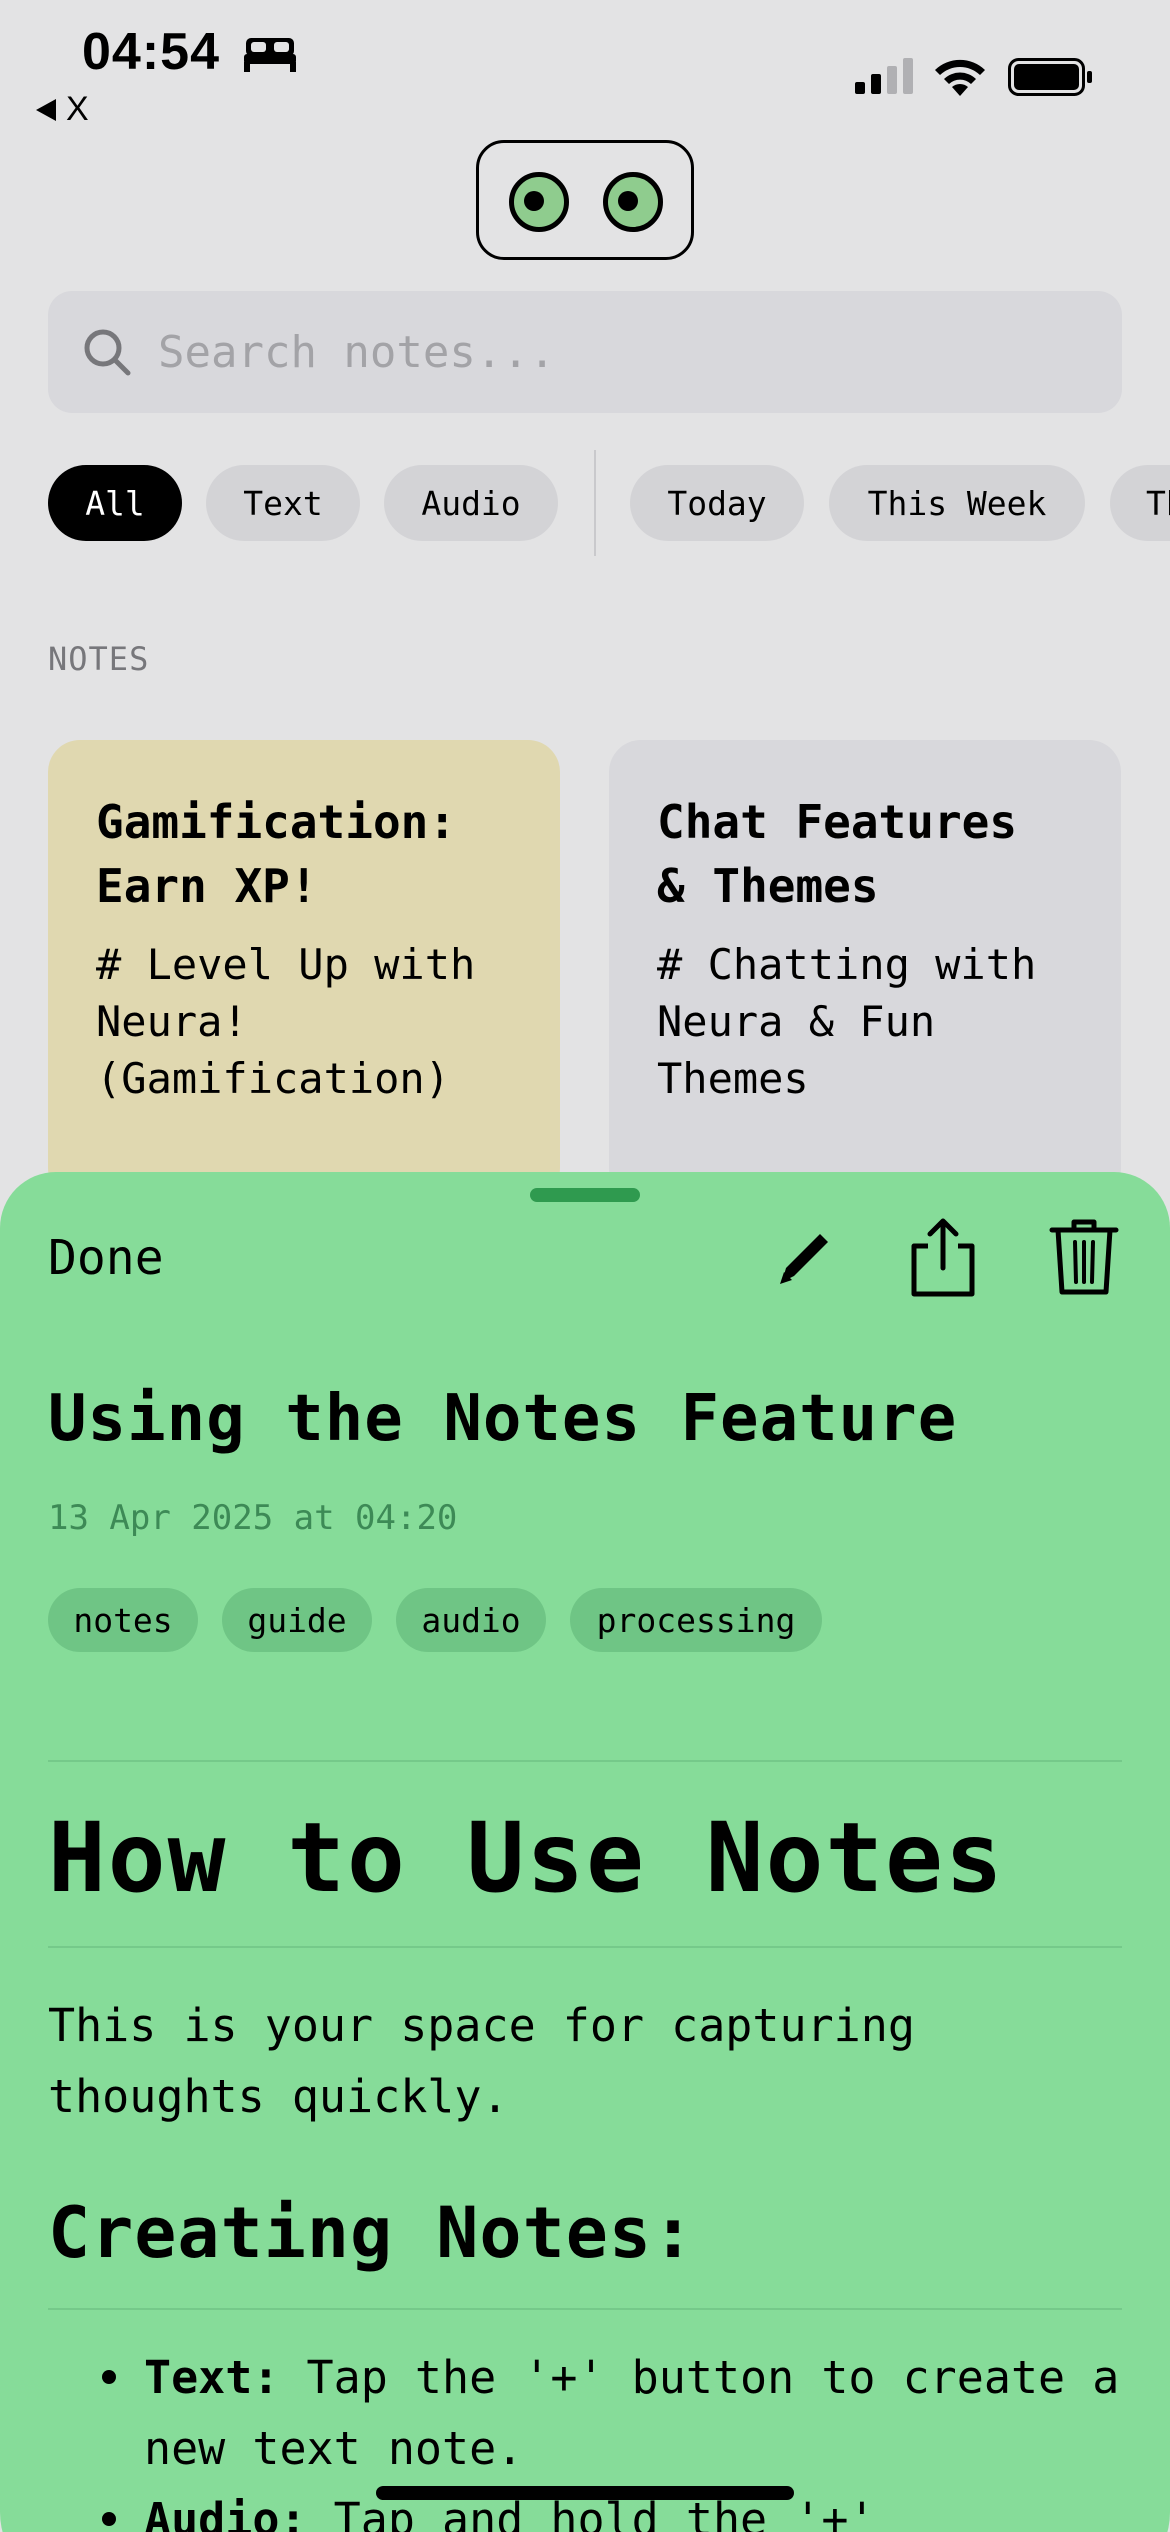 This screenshot has height=2532, width=1170. Describe the element at coordinates (115, 503) in the screenshot. I see `filter-chip-all: All` at that location.